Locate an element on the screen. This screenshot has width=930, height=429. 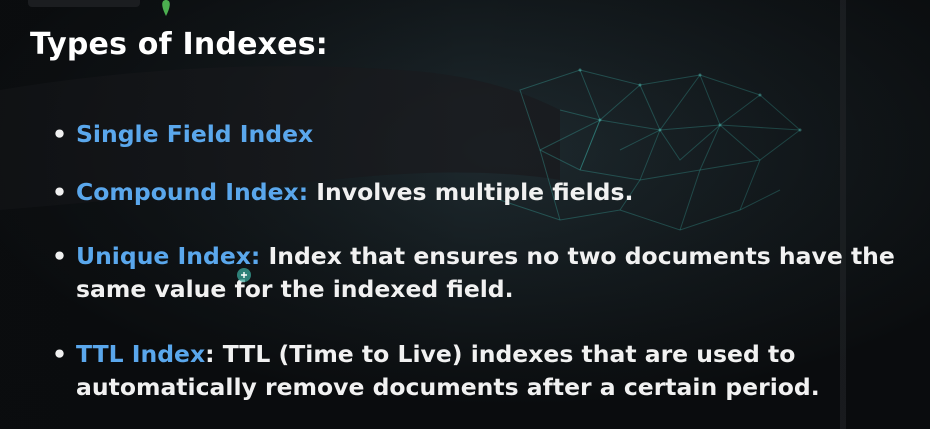
index-term: Unique Index: is located at coordinates (168, 256).